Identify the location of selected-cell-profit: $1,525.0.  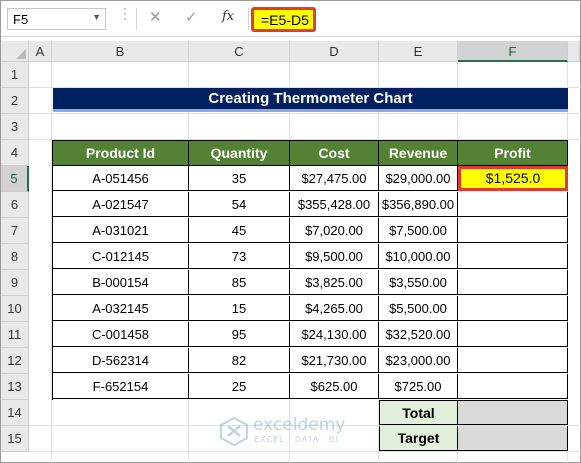
(513, 178).